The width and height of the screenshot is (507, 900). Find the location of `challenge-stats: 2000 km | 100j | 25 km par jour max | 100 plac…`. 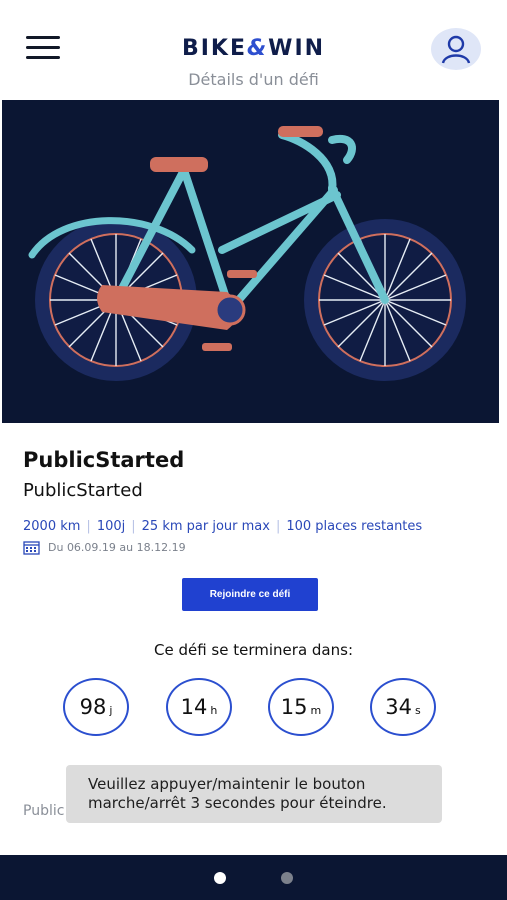

challenge-stats: 2000 km | 100j | 25 km par jour max | 100 plac… is located at coordinates (223, 526).